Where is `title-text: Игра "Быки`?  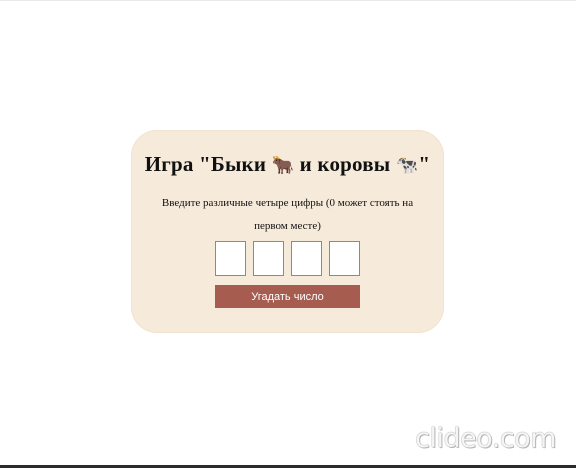 title-text: Игра "Быки is located at coordinates (208, 164).